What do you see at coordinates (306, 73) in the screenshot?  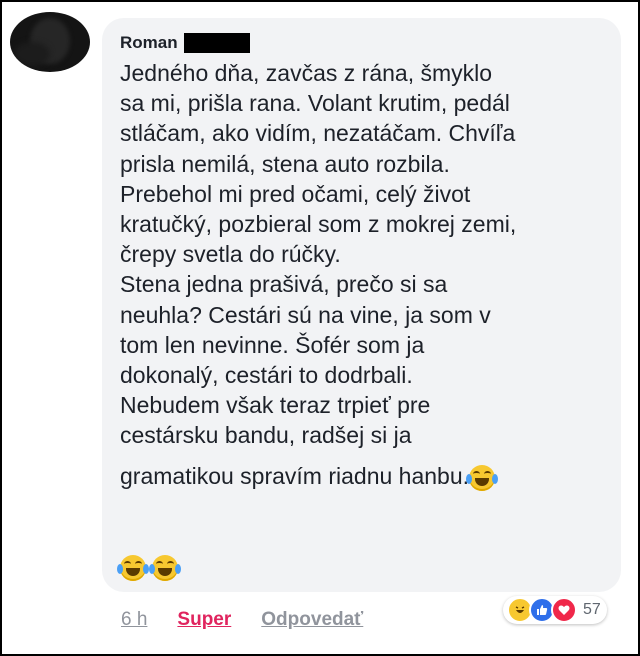 I see `comment-line: Jedného dňa, zavčas z rána, šmyklo` at bounding box center [306, 73].